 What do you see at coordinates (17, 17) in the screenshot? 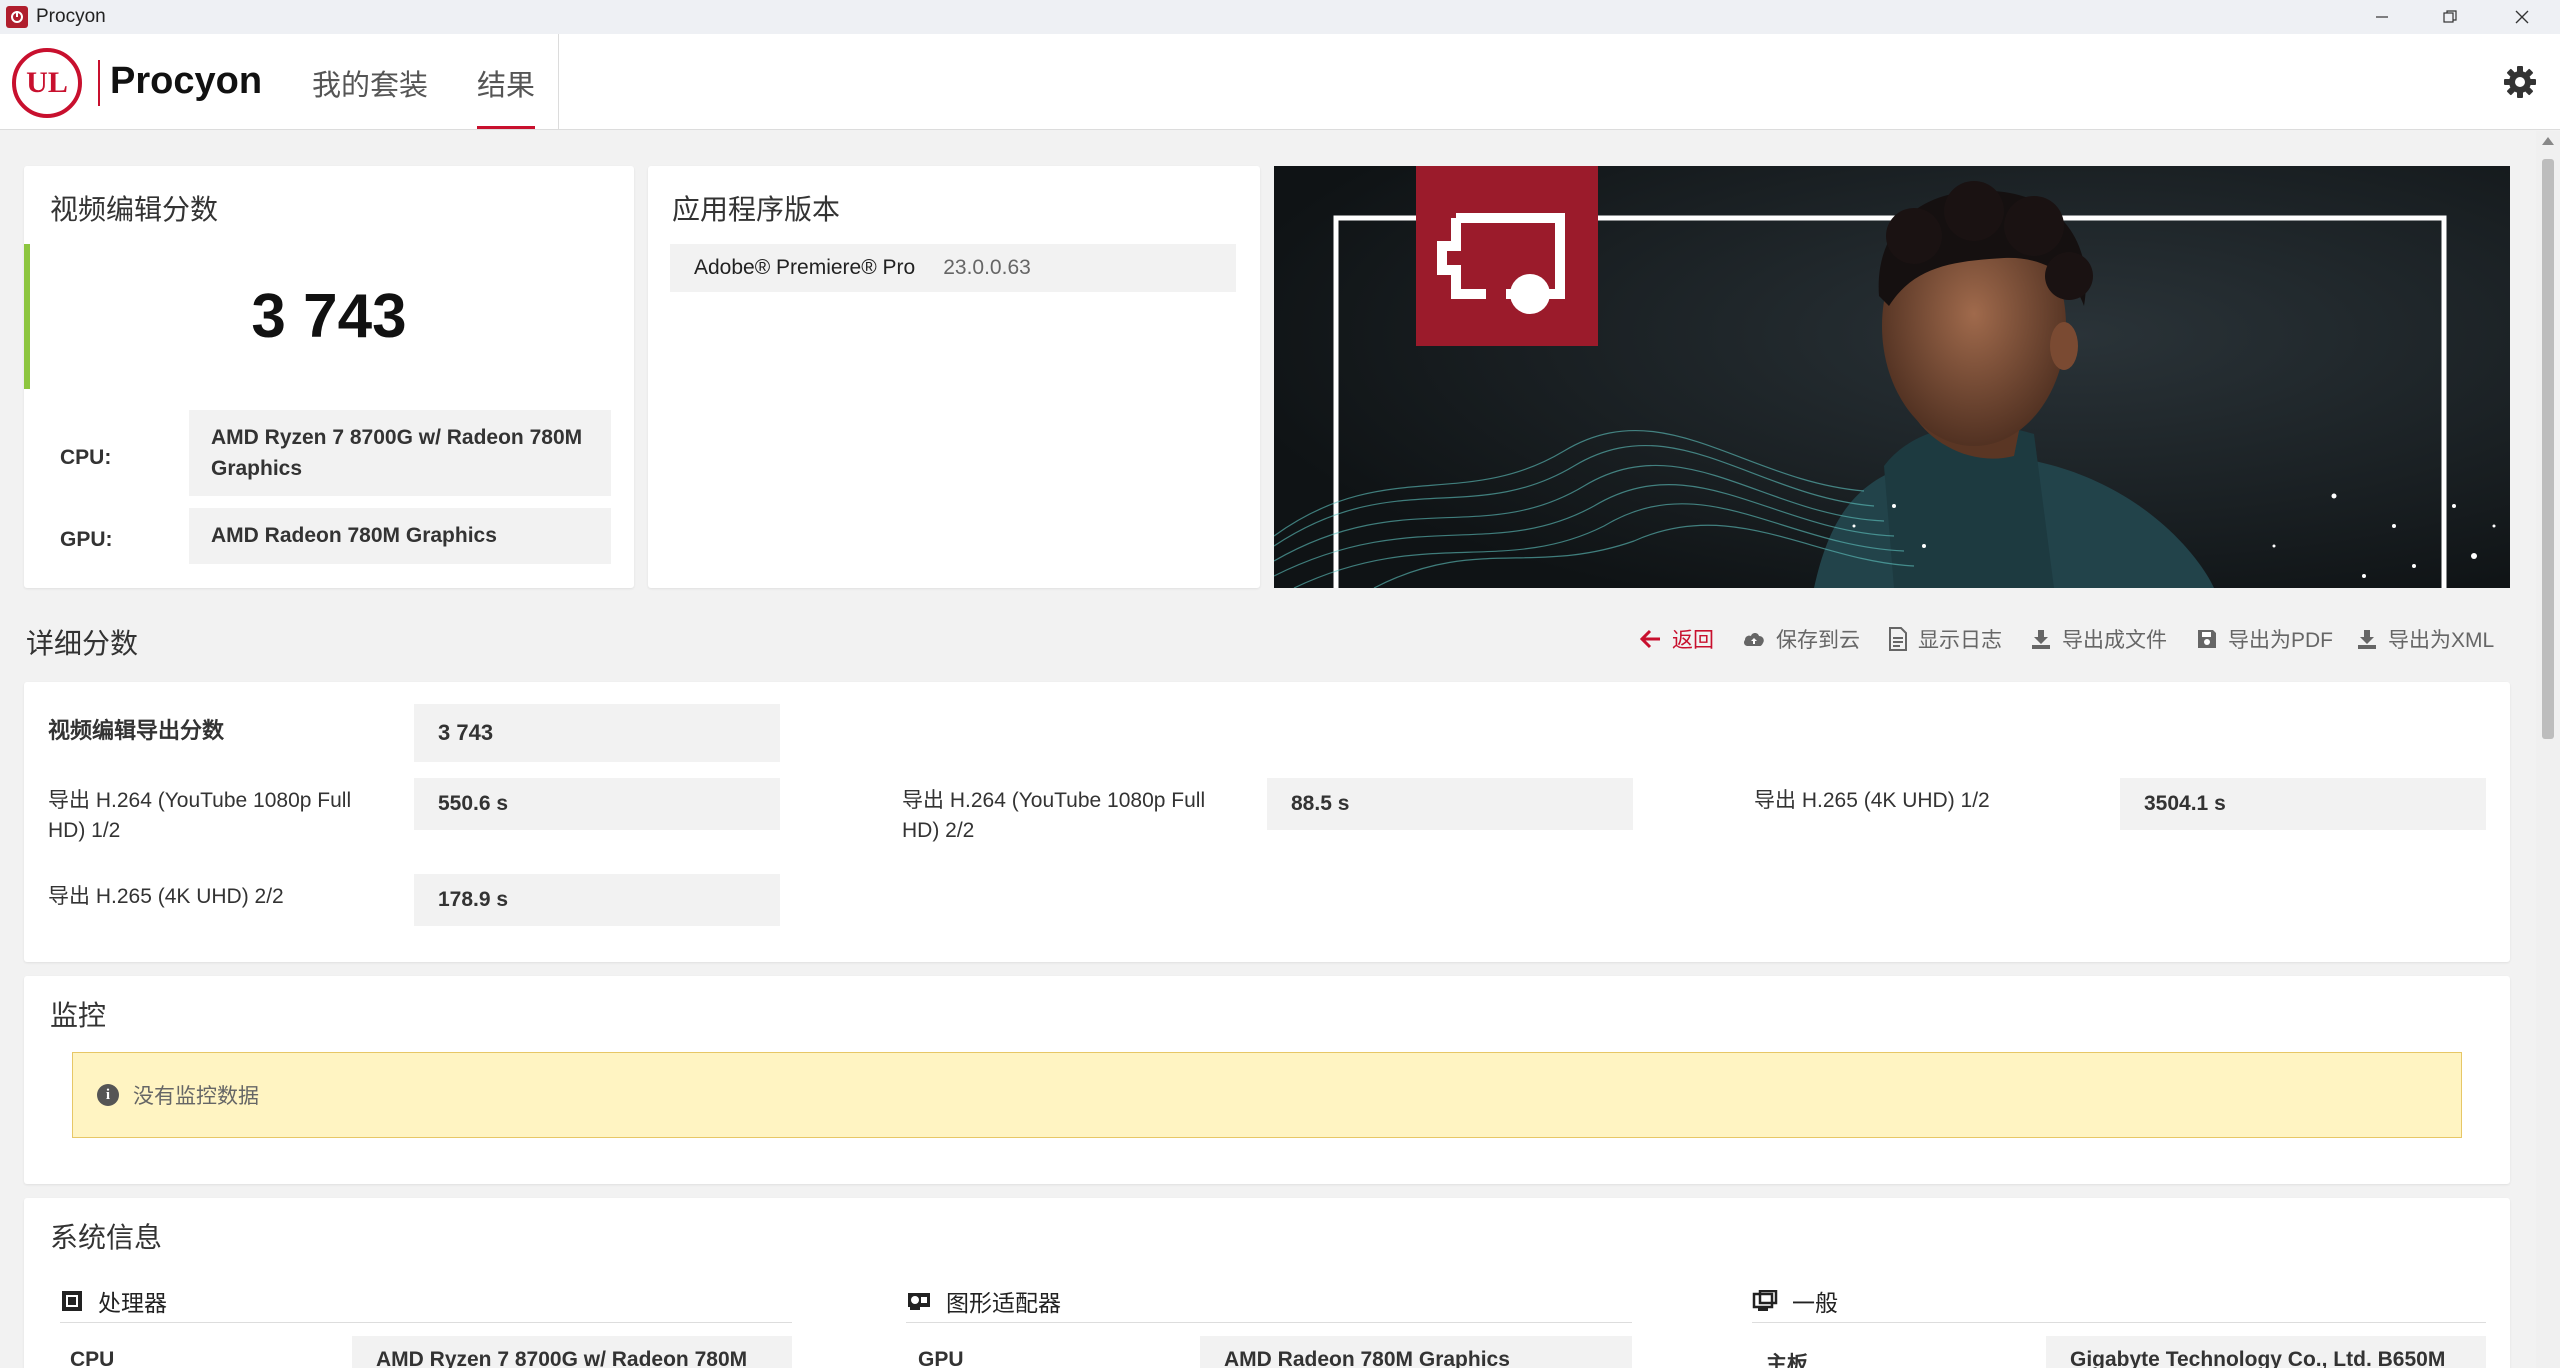
I see `app-logo-icon` at bounding box center [17, 17].